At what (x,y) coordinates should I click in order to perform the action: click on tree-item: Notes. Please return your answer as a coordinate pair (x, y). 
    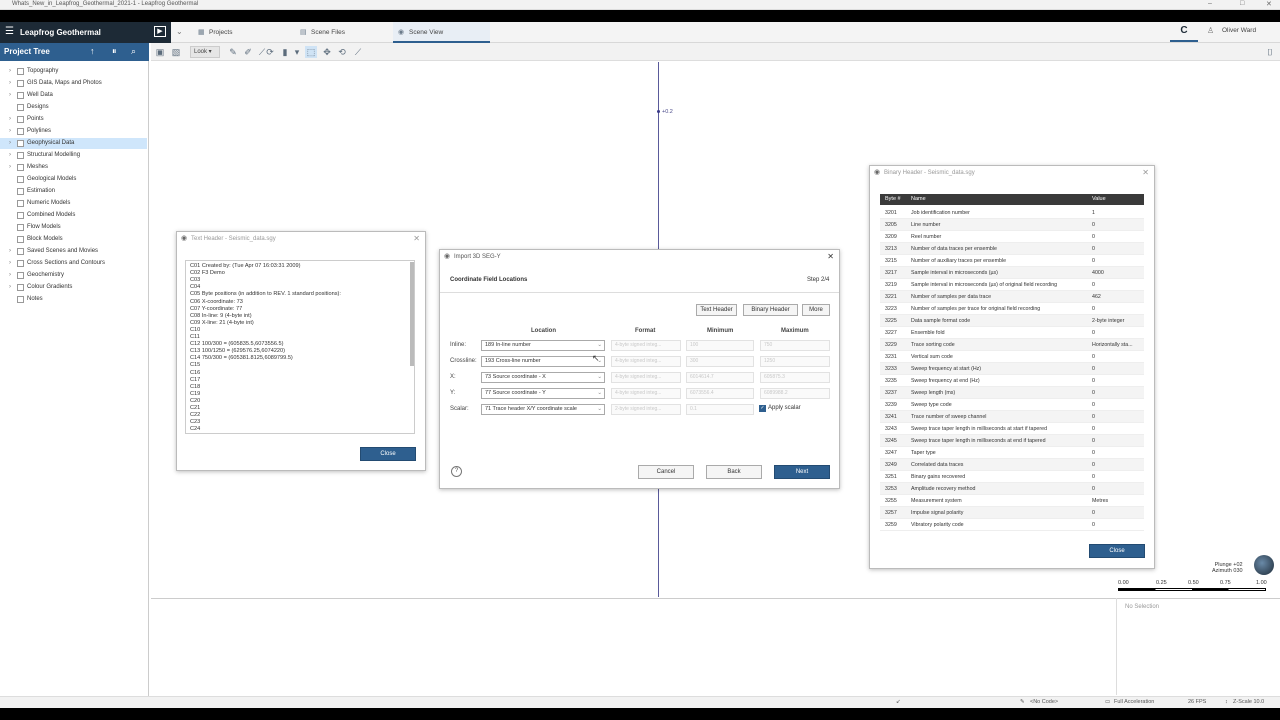
    Looking at the image, I should click on (73, 299).